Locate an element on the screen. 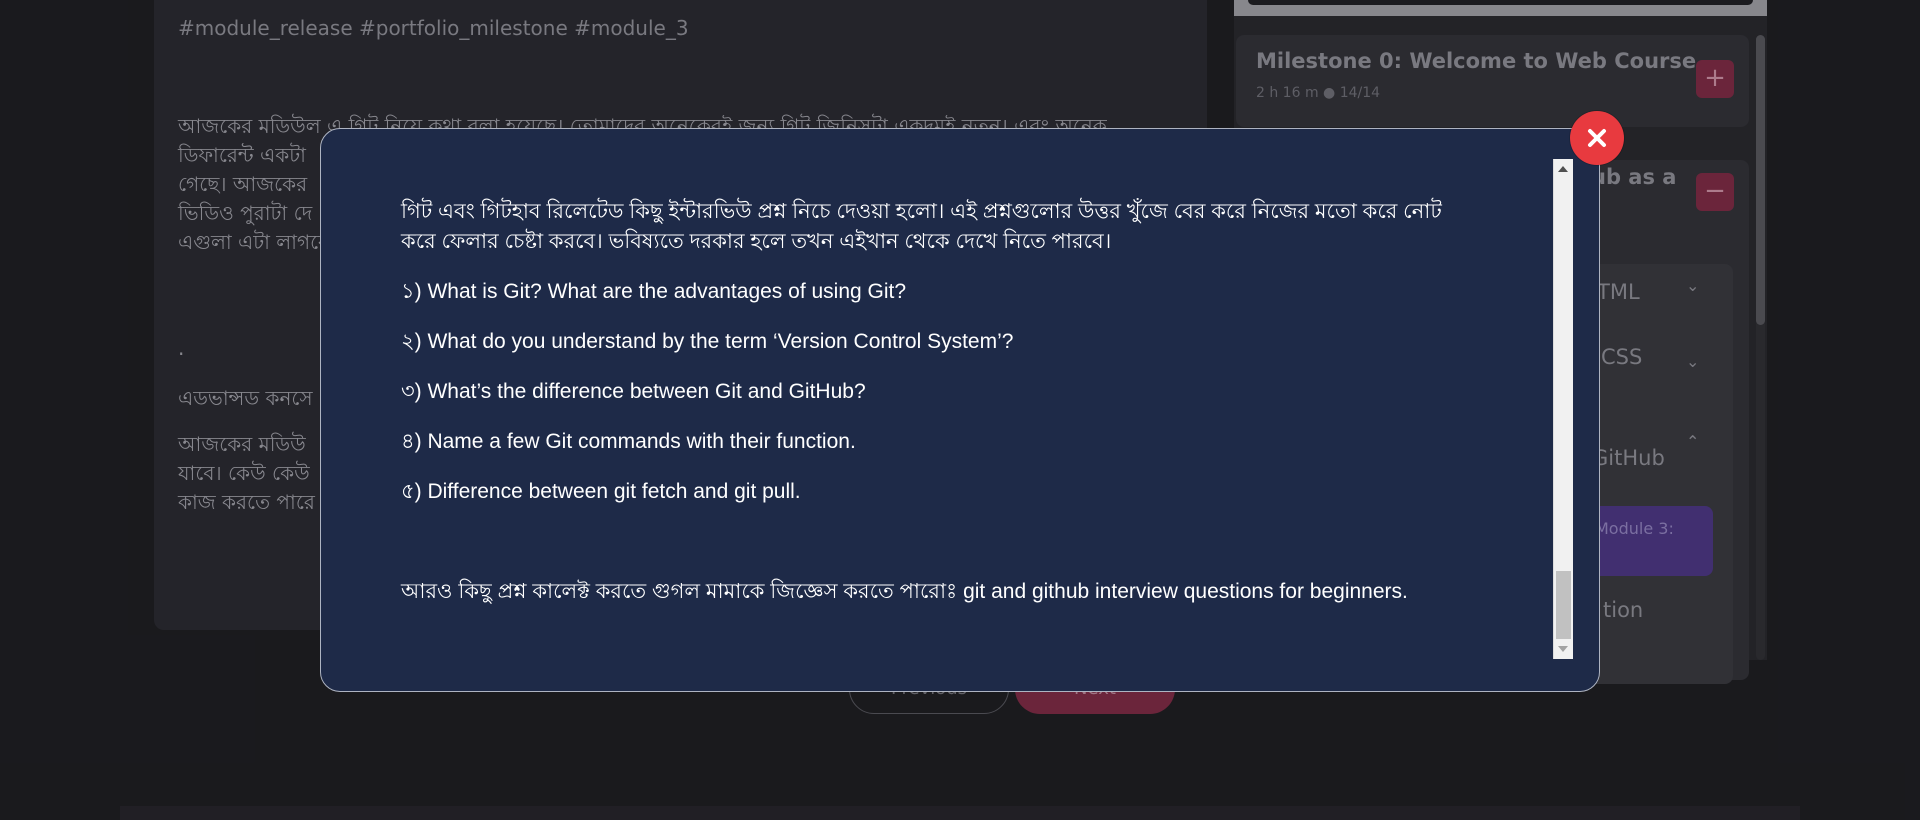 The height and width of the screenshot is (820, 1920). close-modal-button is located at coordinates (1597, 138).